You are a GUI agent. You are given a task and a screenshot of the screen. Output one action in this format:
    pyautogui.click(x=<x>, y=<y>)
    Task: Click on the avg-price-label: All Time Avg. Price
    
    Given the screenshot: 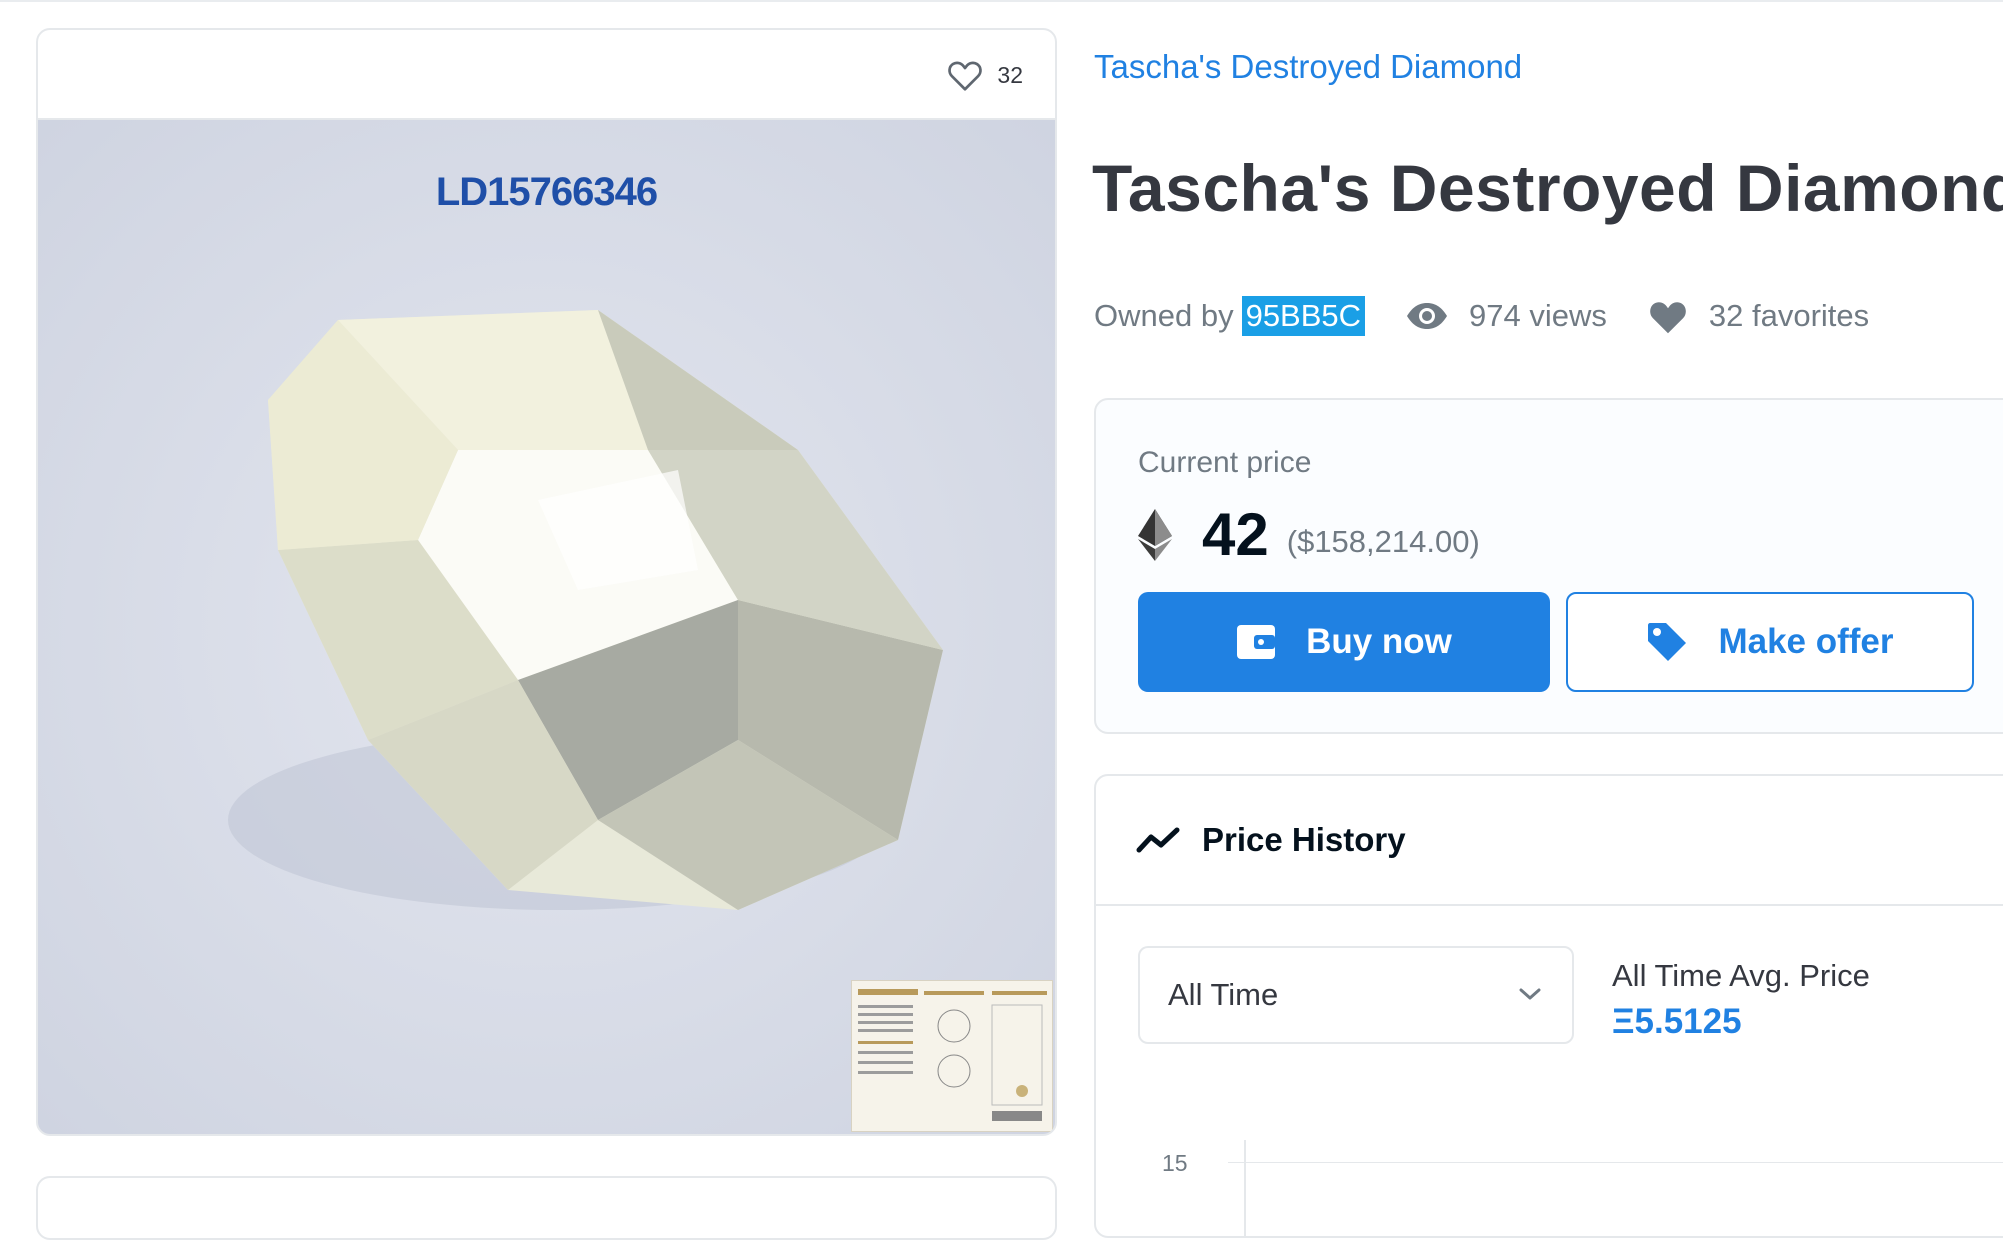 What is the action you would take?
    pyautogui.click(x=1741, y=975)
    